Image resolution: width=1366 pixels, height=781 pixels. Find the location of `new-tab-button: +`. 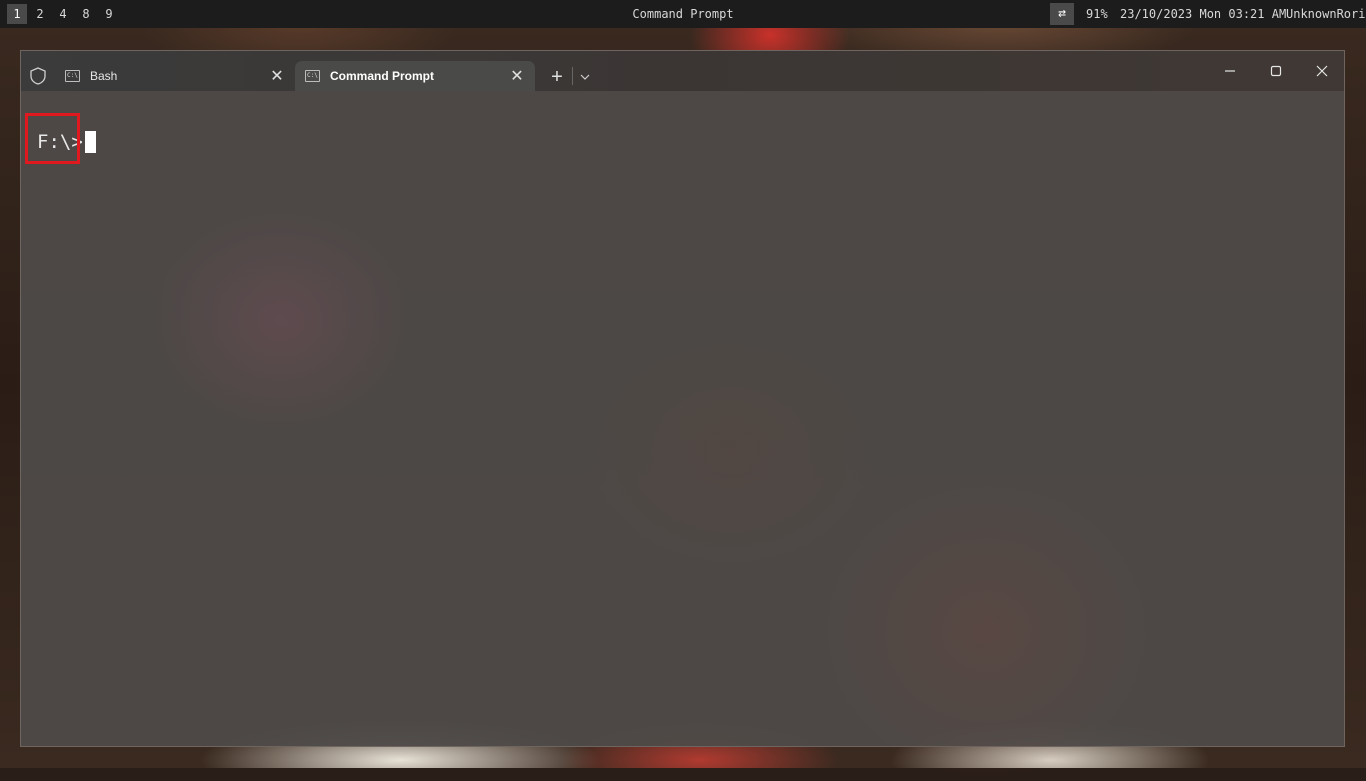

new-tab-button: + is located at coordinates (557, 77).